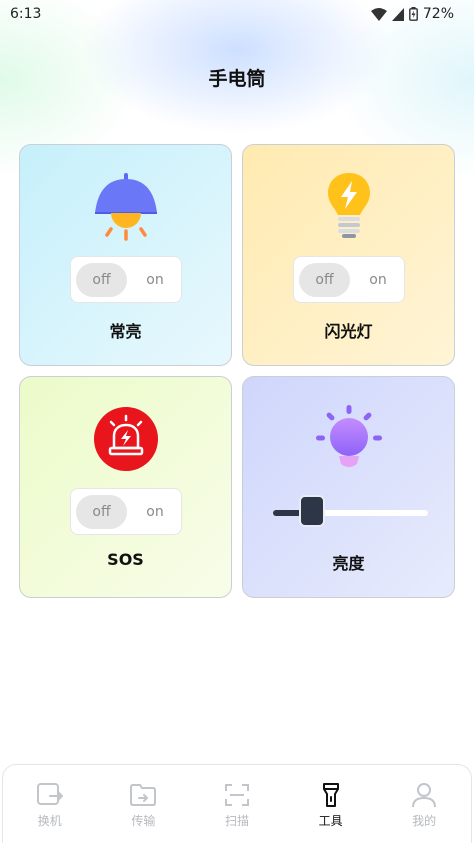 This screenshot has height=843, width=474. What do you see at coordinates (424, 795) in the screenshot?
I see `user-icon` at bounding box center [424, 795].